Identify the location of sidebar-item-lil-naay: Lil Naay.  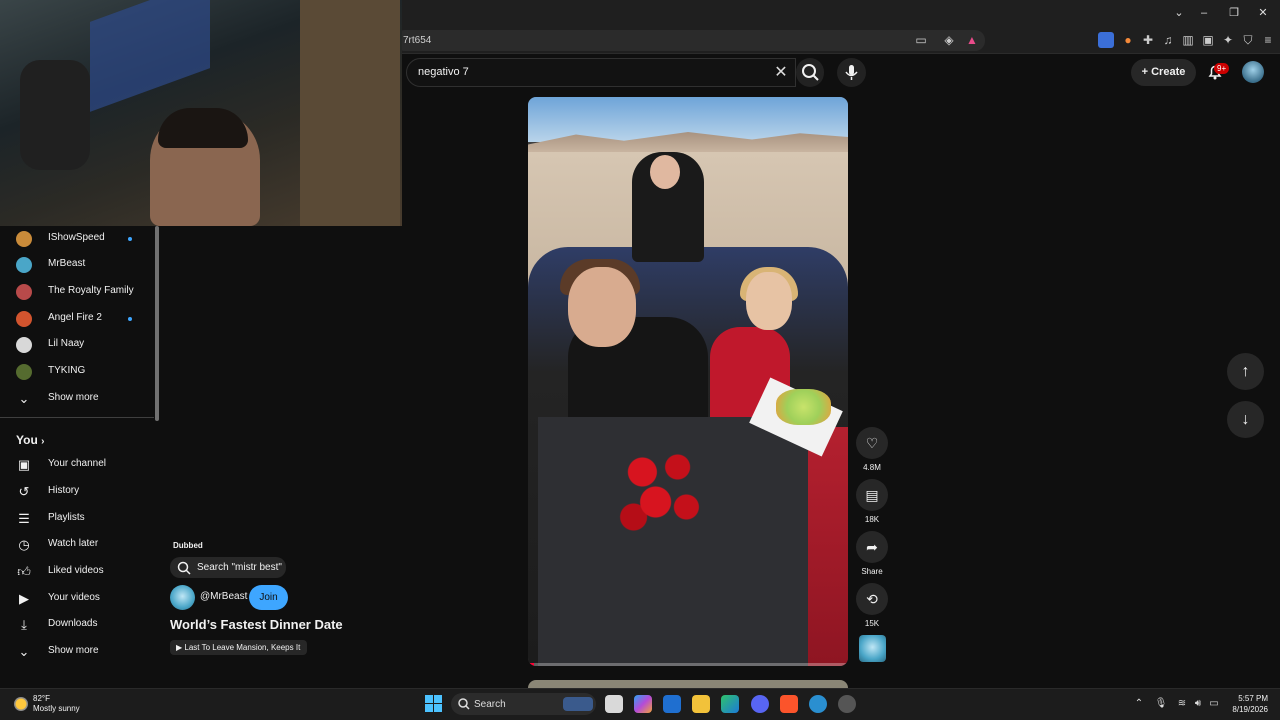
(77, 345).